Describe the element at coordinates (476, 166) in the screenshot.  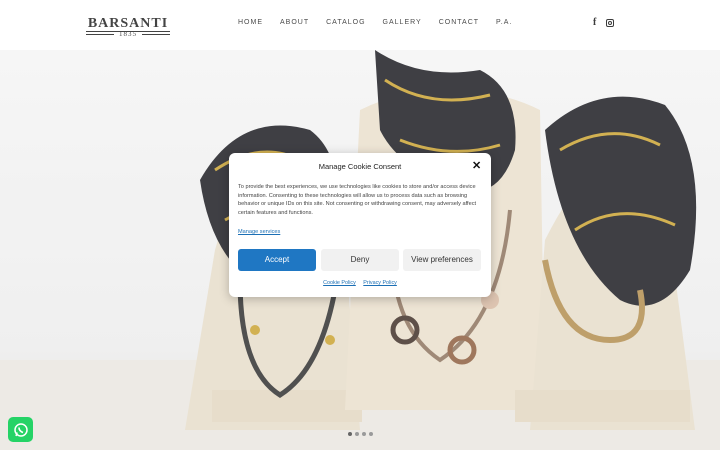
I see `close-icon: ✕` at that location.